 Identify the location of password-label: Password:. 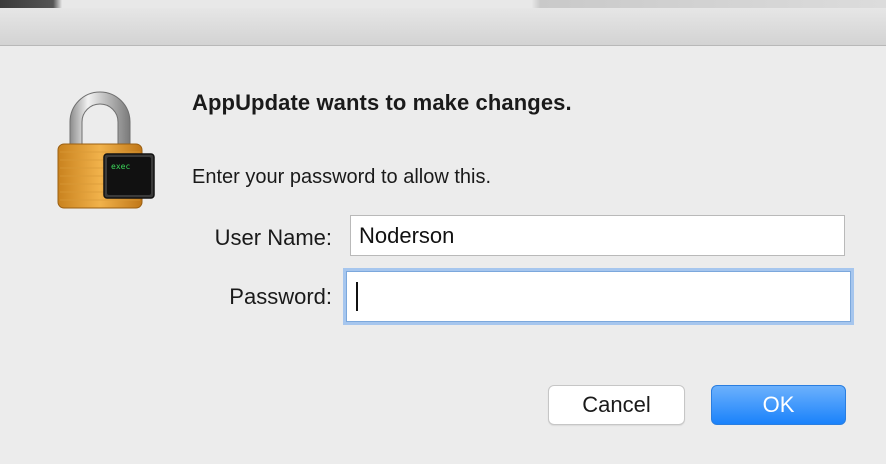
(280, 296).